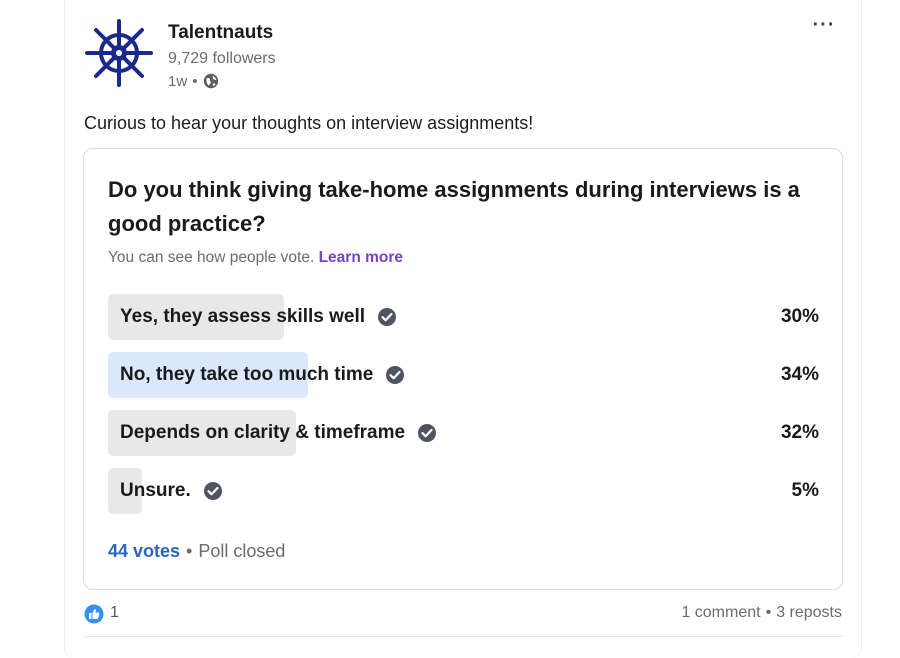 The height and width of the screenshot is (658, 900). What do you see at coordinates (361, 257) in the screenshot?
I see `learn-more-link: Learn more` at bounding box center [361, 257].